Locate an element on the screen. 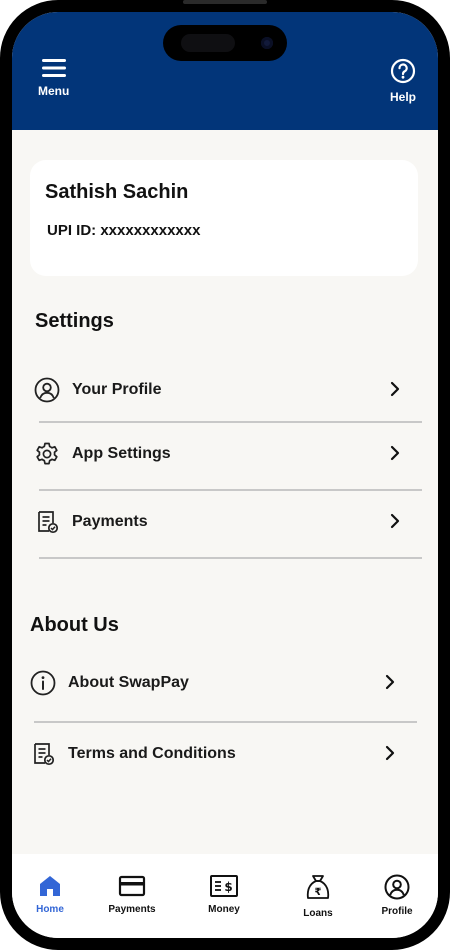  help-button: Help is located at coordinates (403, 81).